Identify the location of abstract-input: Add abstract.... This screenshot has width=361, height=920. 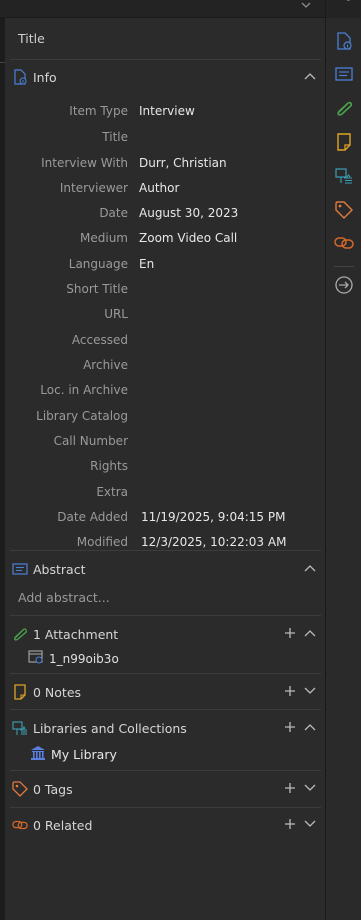
(64, 597).